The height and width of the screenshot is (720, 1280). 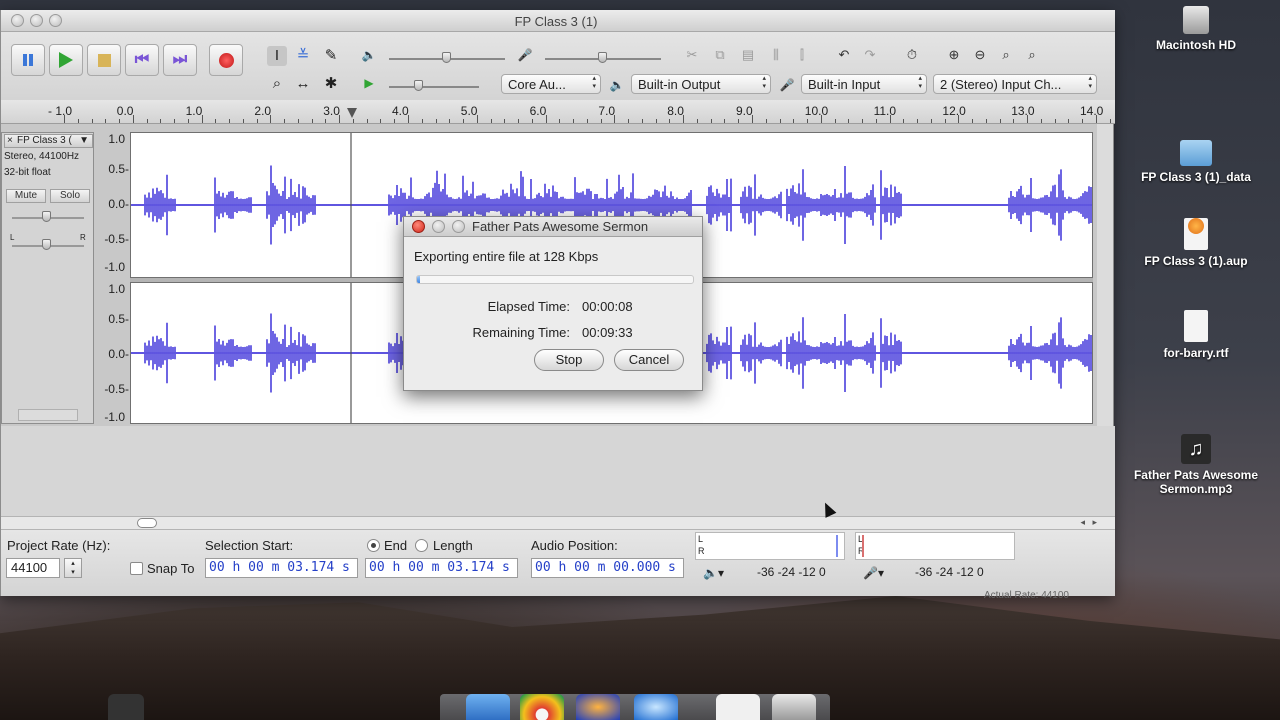 I want to click on ruler-label: 4.0, so click(x=400, y=111).